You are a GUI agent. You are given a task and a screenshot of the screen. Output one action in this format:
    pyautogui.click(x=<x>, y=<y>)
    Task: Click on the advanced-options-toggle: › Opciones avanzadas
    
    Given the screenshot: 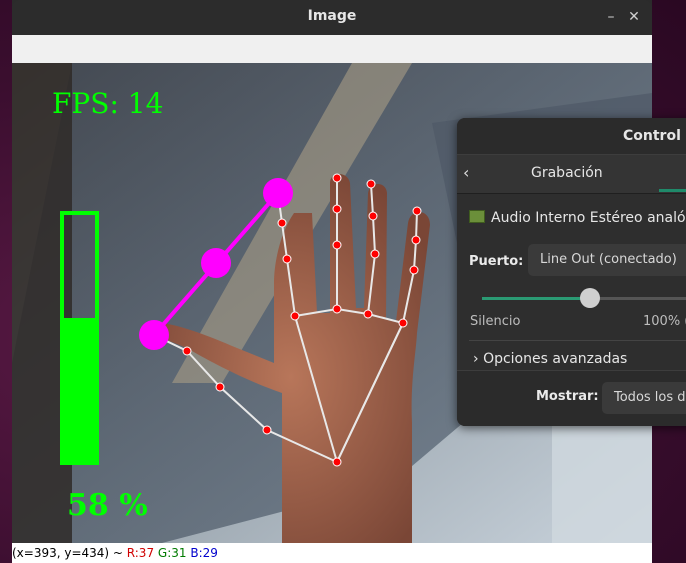 What is the action you would take?
    pyautogui.click(x=550, y=359)
    